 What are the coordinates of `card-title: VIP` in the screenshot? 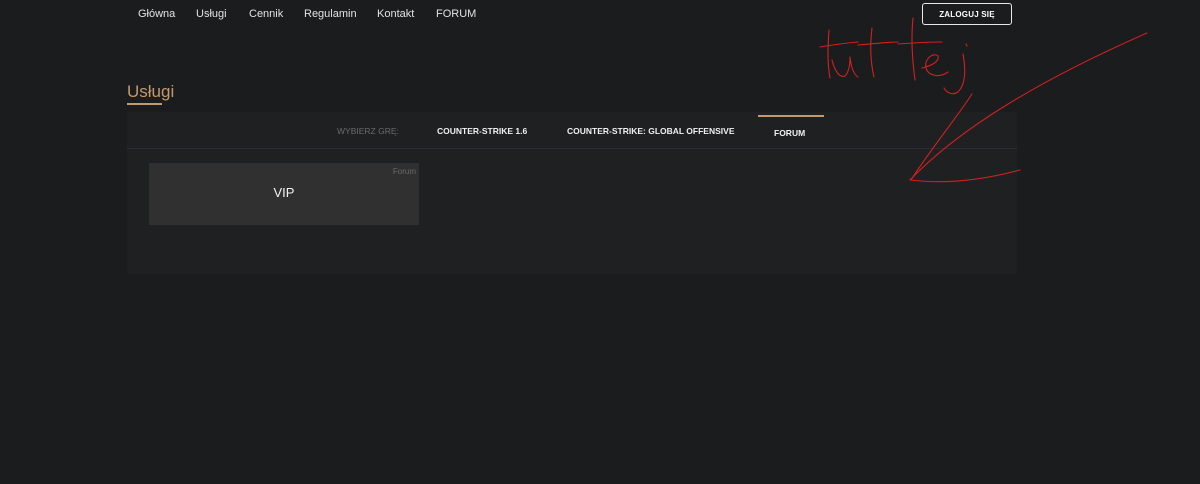 It's located at (284, 192).